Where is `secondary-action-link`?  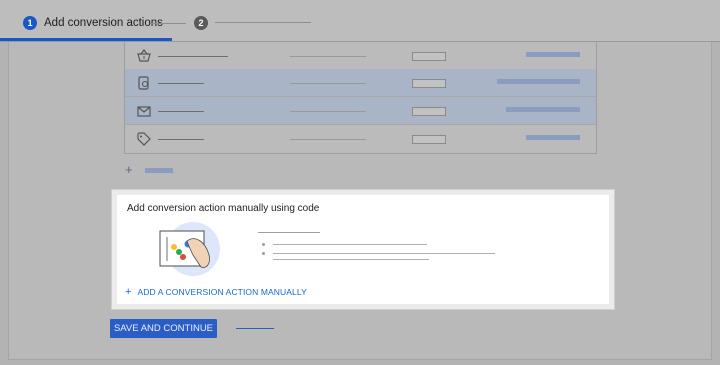 secondary-action-link is located at coordinates (255, 328).